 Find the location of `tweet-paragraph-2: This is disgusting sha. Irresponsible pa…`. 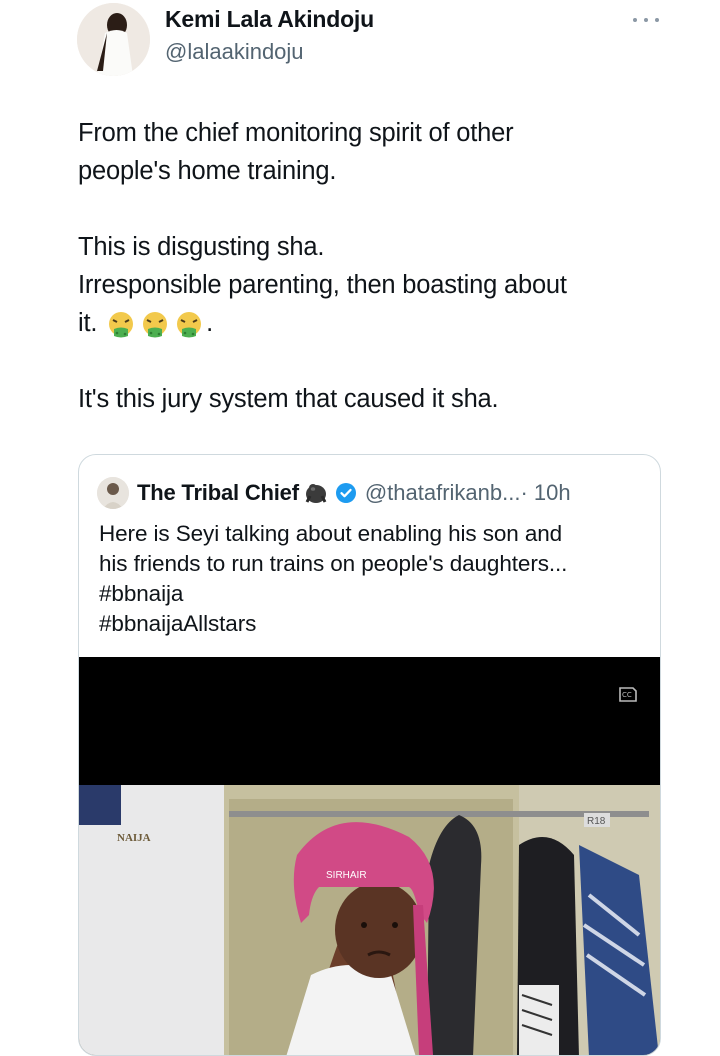

tweet-paragraph-2: This is disgusting sha. Irresponsible pa… is located at coordinates (373, 285).